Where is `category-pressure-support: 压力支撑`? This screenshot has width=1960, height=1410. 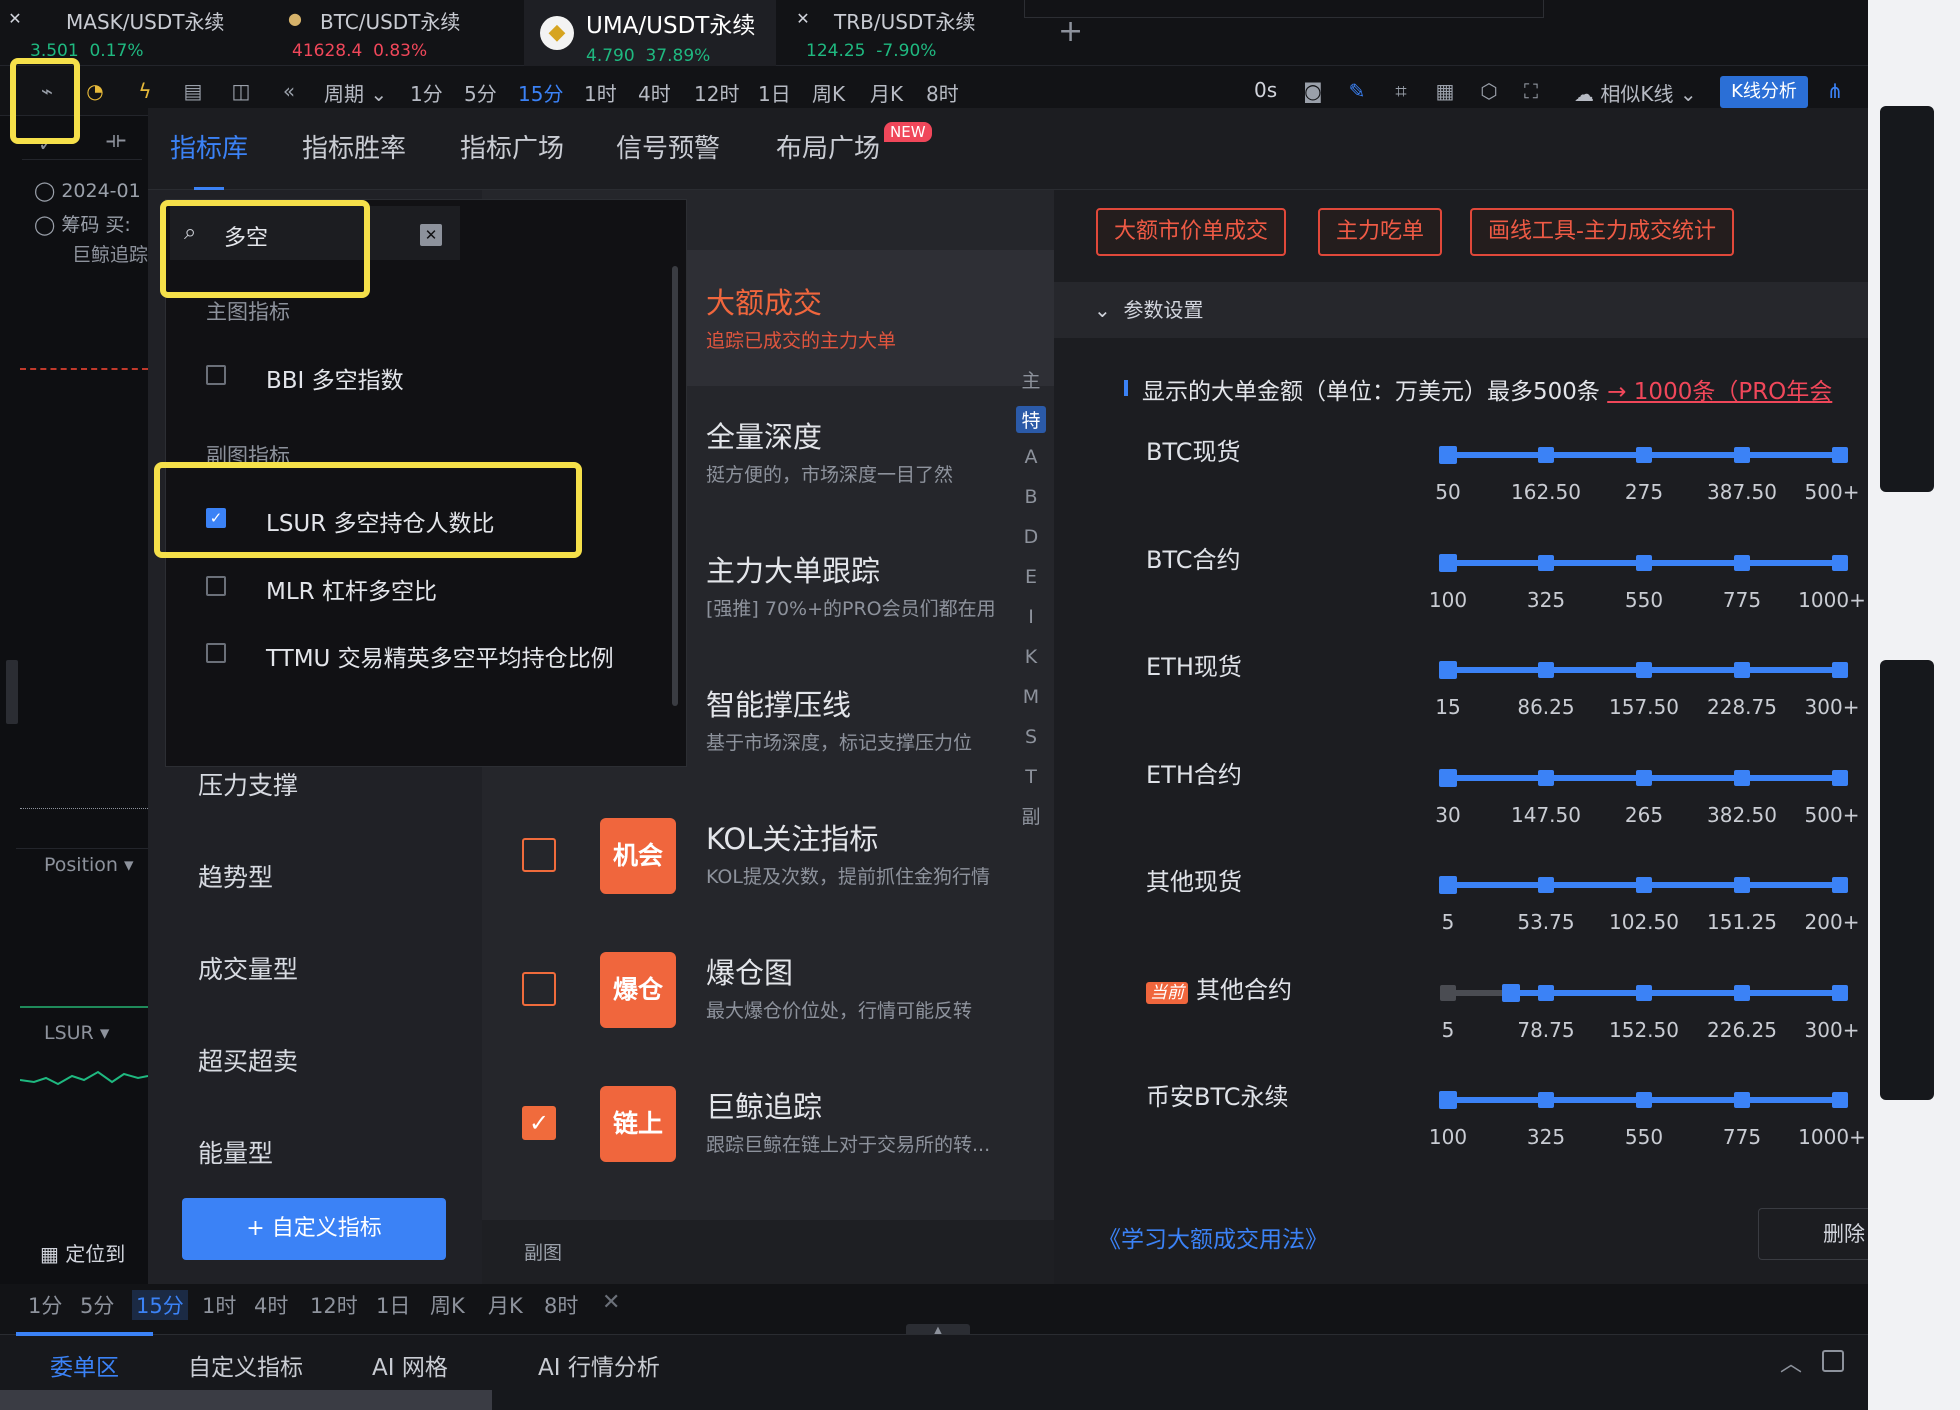
category-pressure-support: 压力支撑 is located at coordinates (248, 784).